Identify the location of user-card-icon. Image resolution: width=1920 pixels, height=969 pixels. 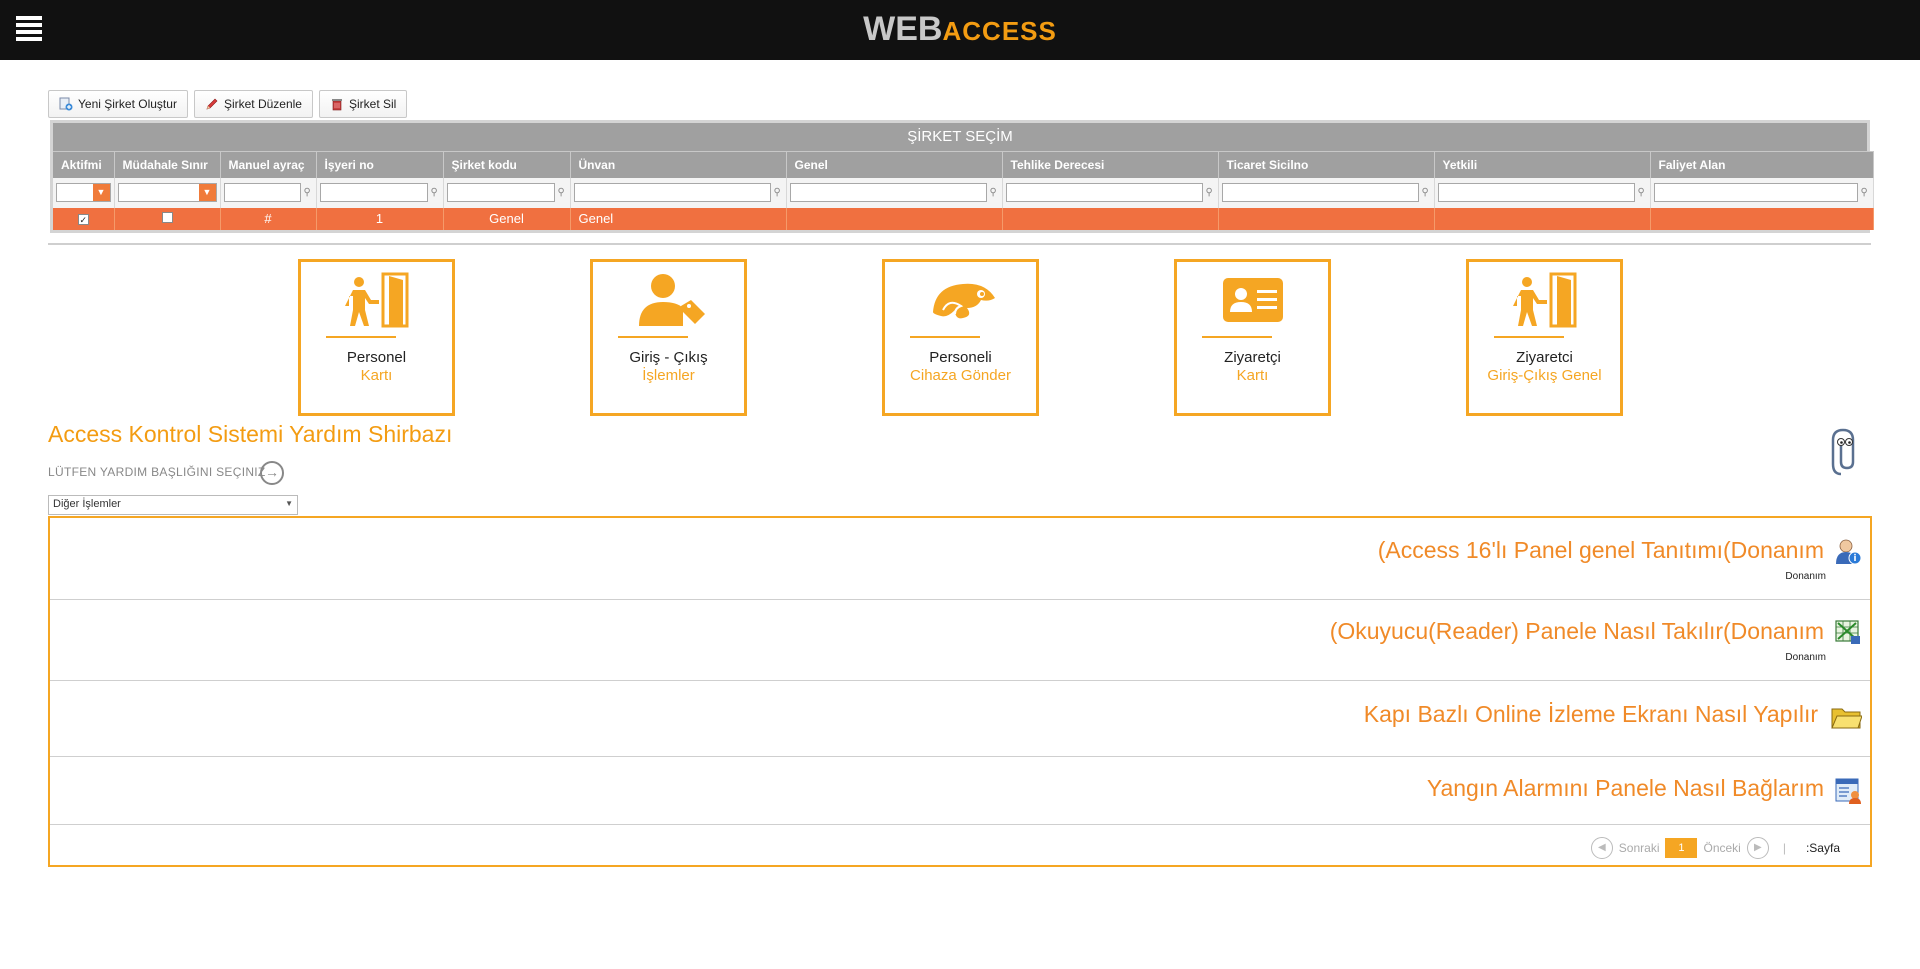
(1848, 791).